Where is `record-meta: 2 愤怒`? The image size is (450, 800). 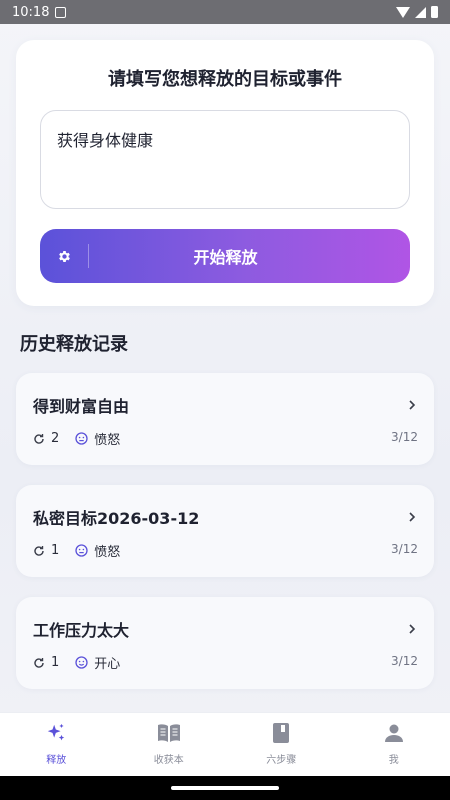
record-meta: 2 愤怒 is located at coordinates (76, 438).